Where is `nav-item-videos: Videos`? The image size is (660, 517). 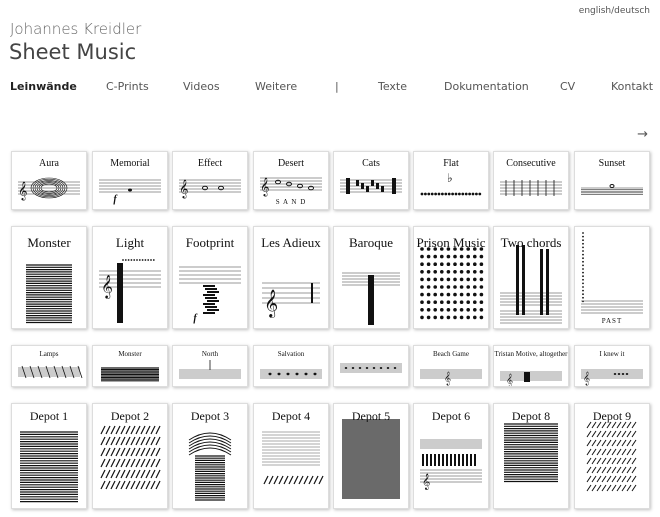
nav-item-videos: Videos is located at coordinates (201, 86).